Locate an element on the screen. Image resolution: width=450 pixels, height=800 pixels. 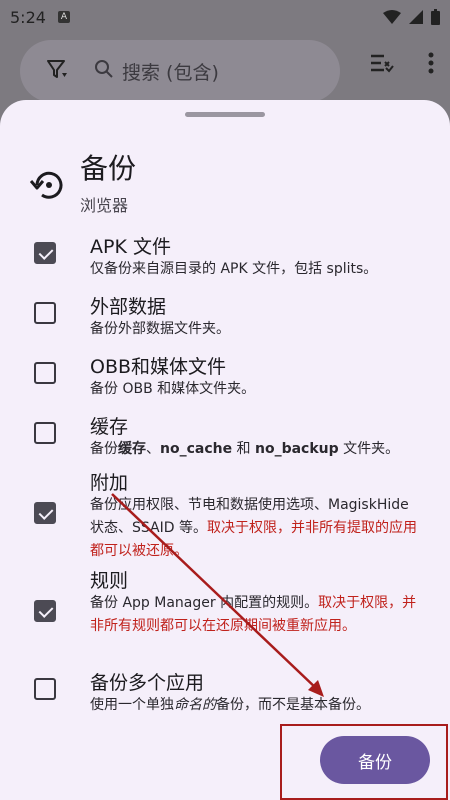
search-input: 搜索 (包含) is located at coordinates (170, 71).